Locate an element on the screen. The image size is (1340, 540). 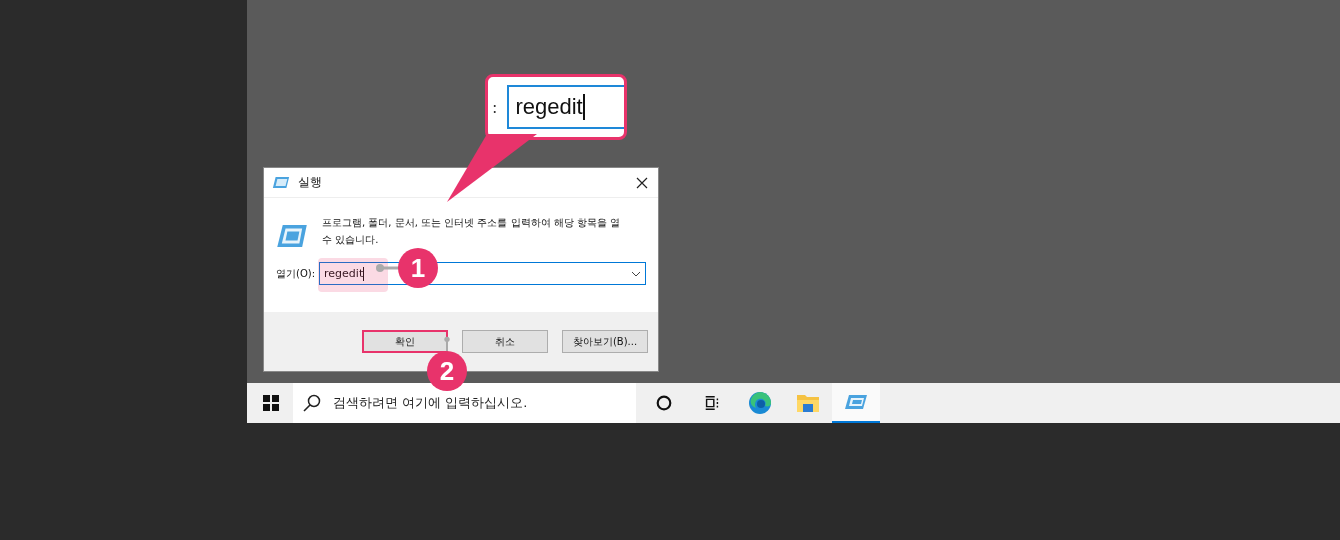
zoomed-field: regedit is located at coordinates (565, 107).